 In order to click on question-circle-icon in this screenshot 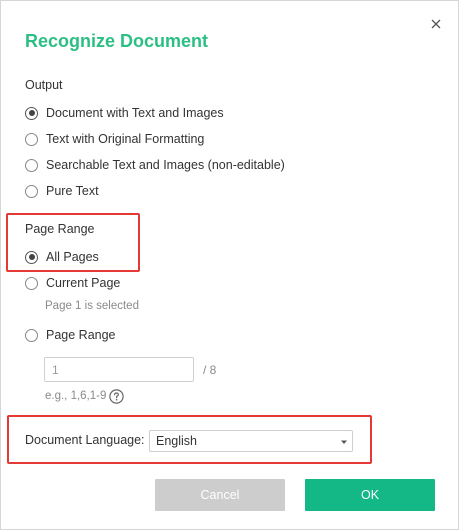, I will do `click(116, 396)`.